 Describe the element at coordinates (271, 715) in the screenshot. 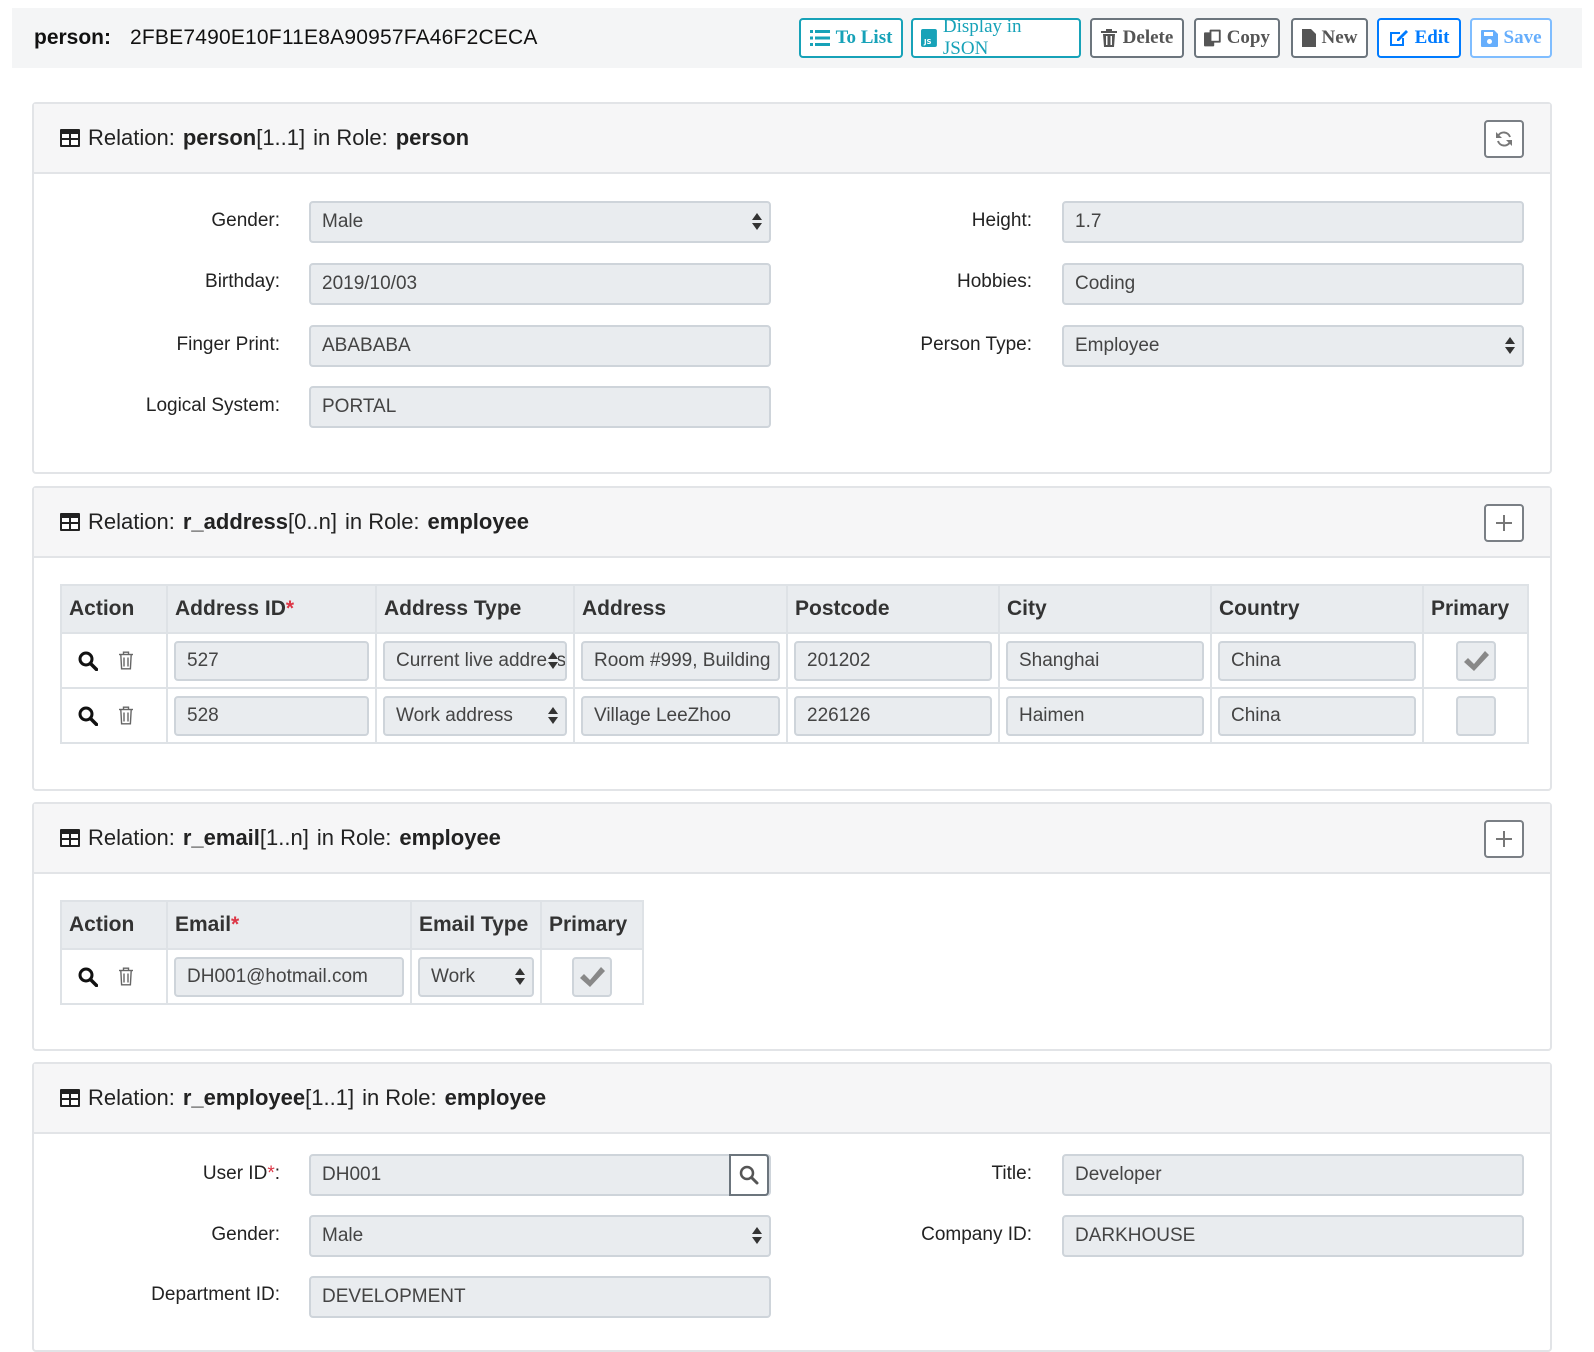

I see `address-id-field: 528` at that location.